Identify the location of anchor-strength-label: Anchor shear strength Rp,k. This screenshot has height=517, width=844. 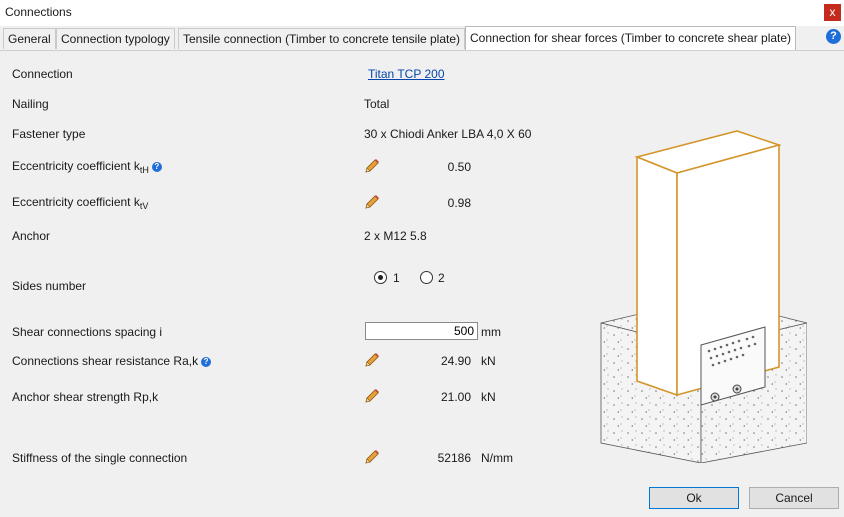
(85, 397).